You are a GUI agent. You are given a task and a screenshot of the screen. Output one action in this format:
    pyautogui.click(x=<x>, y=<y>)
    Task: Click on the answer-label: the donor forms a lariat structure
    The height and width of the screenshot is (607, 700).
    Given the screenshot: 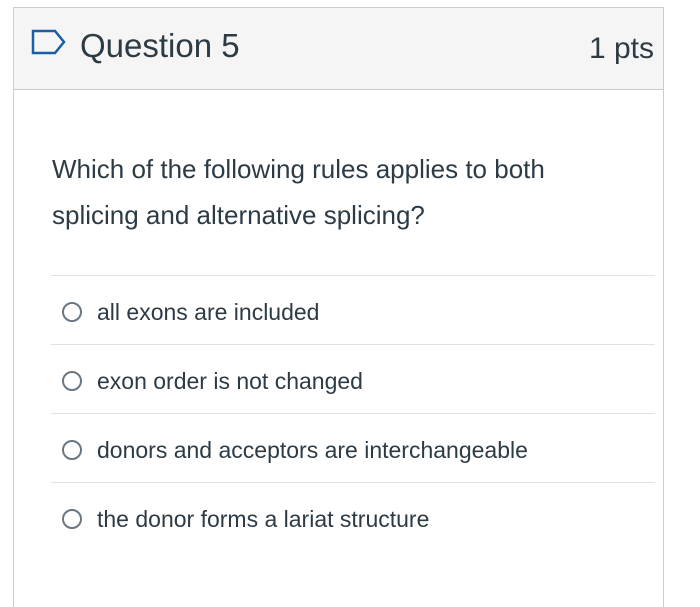 What is the action you would take?
    pyautogui.click(x=263, y=519)
    